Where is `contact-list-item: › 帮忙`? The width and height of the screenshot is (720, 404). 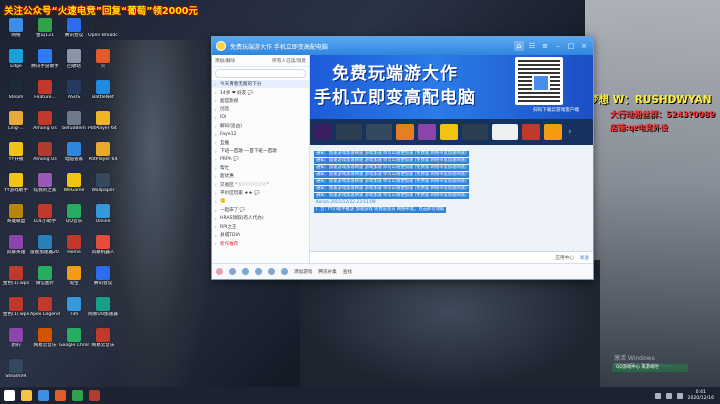 contact-list-item: › 帮忙 is located at coordinates (260, 168).